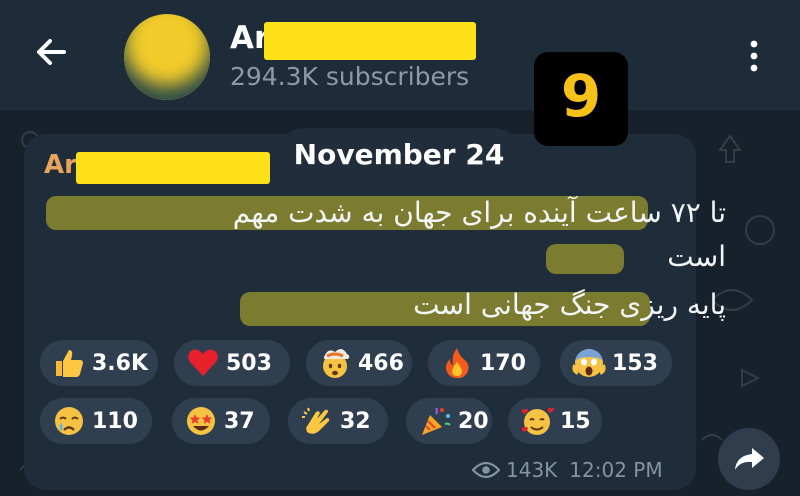 This screenshot has width=800, height=496. I want to click on avatar-shading, so click(167, 57).